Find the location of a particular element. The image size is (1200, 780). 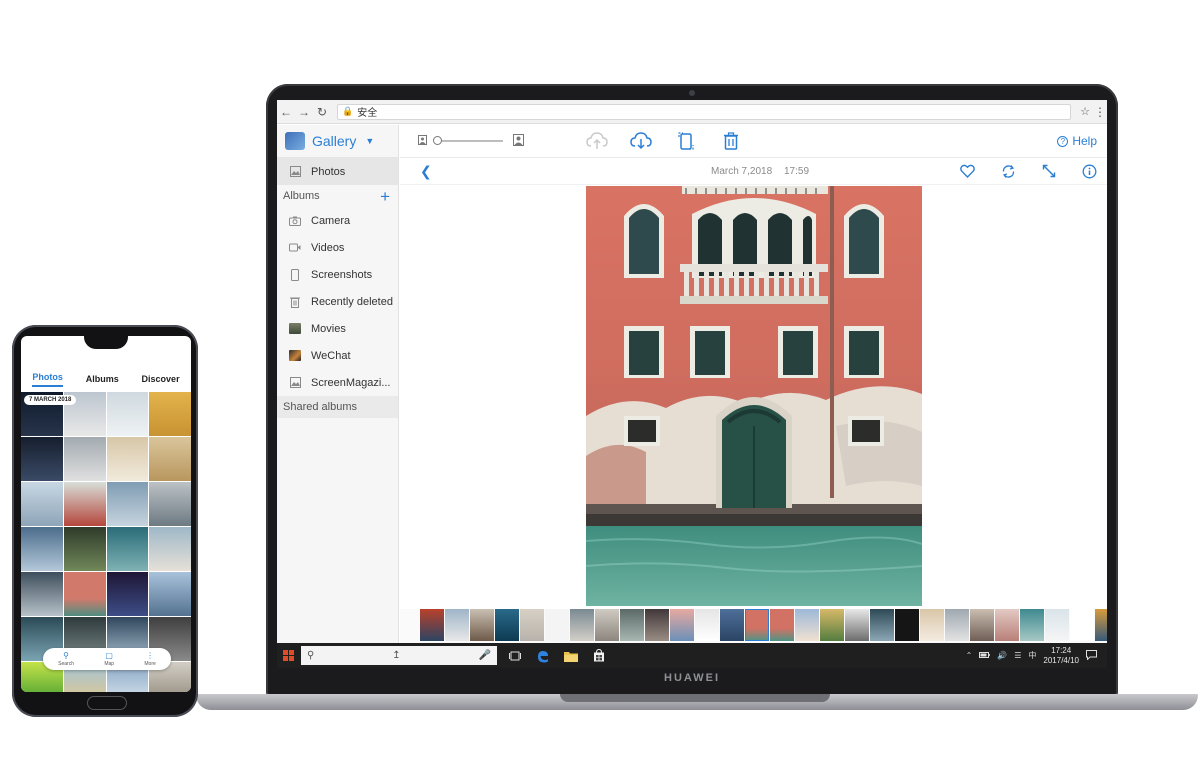

reload-icon: ↻ is located at coordinates (322, 112).